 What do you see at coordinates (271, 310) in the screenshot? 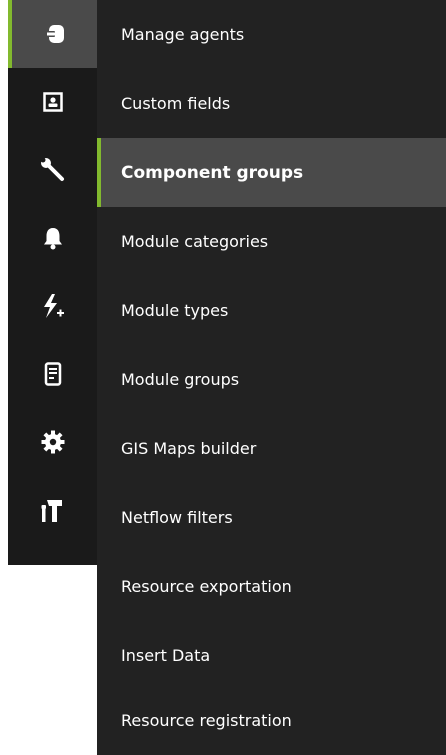
I see `menu-item-module-types: Module types` at bounding box center [271, 310].